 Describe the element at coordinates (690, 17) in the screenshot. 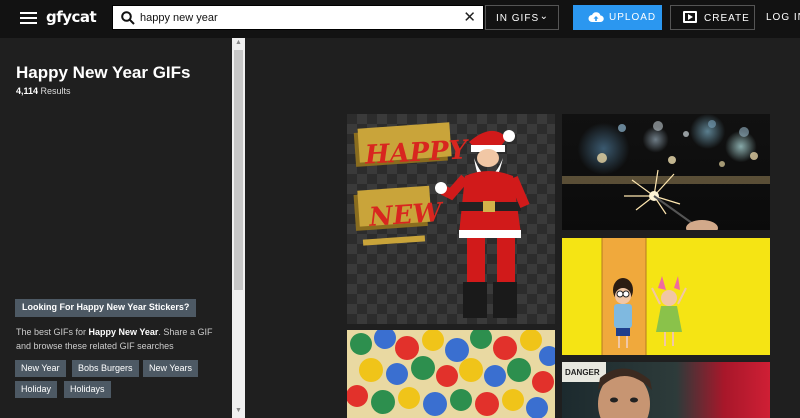

I see `video-create-icon` at that location.